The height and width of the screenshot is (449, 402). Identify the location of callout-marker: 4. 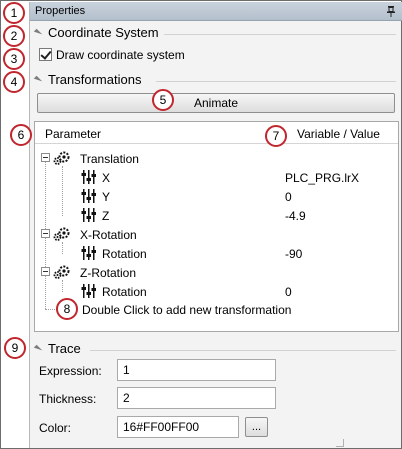
(14, 82).